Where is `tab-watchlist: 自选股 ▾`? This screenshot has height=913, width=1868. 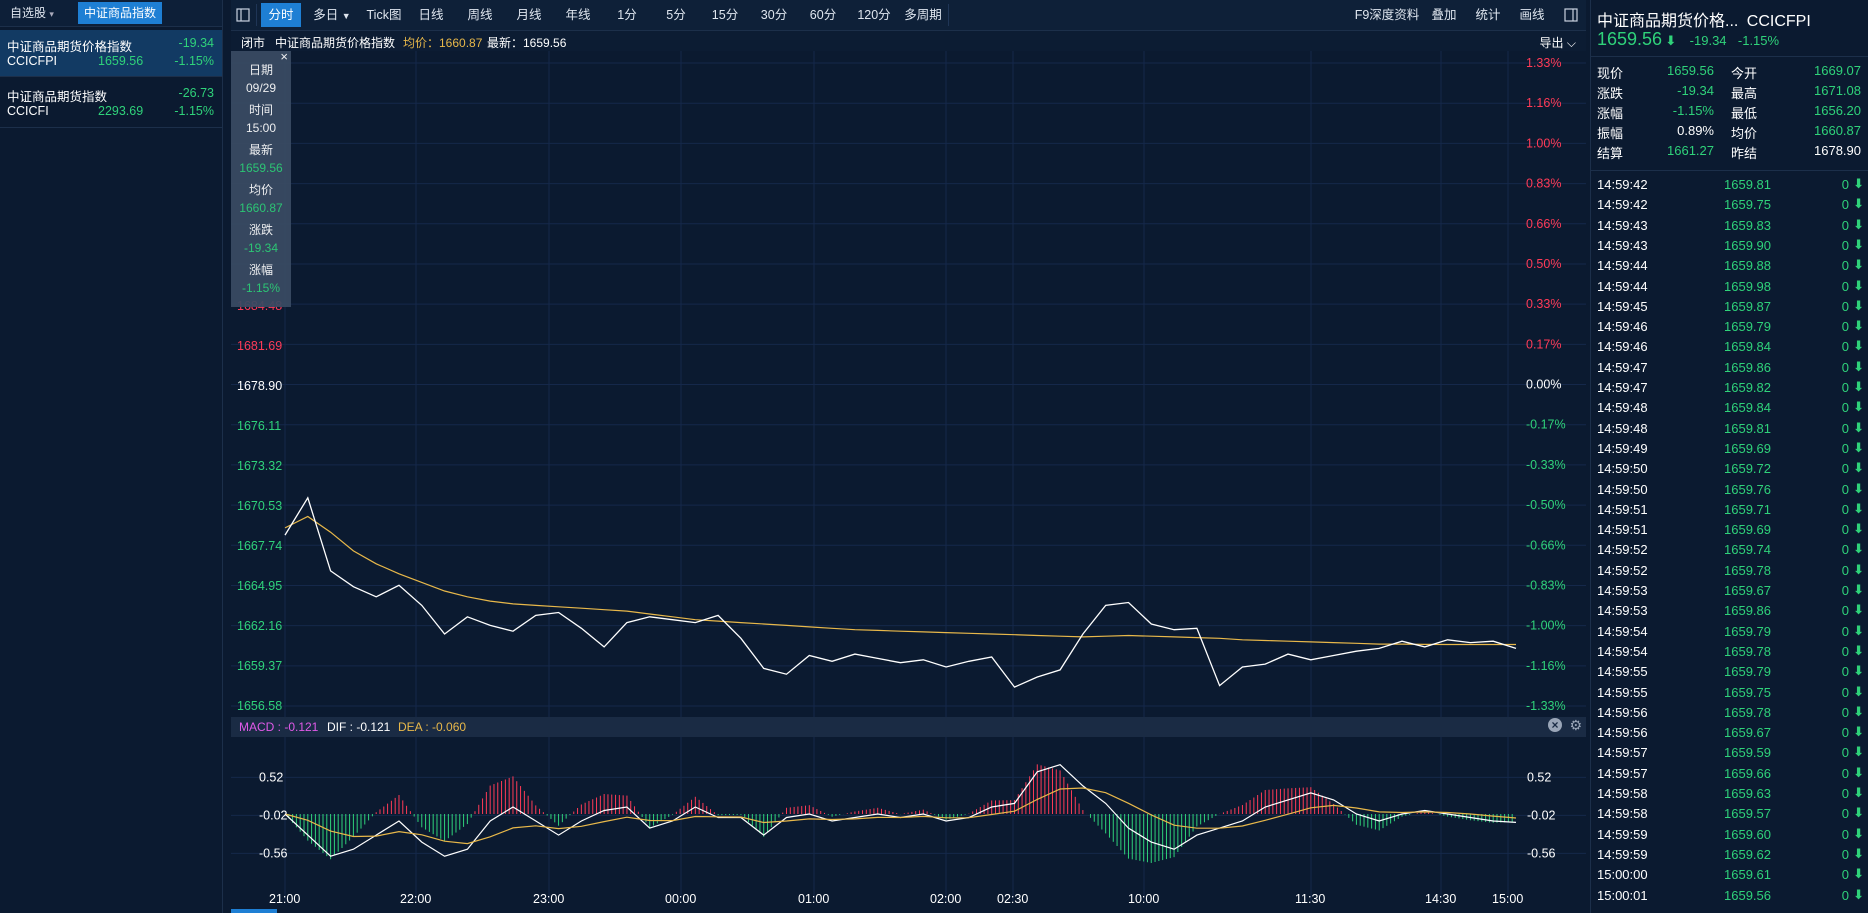 tab-watchlist: 自选股 ▾ is located at coordinates (32, 13).